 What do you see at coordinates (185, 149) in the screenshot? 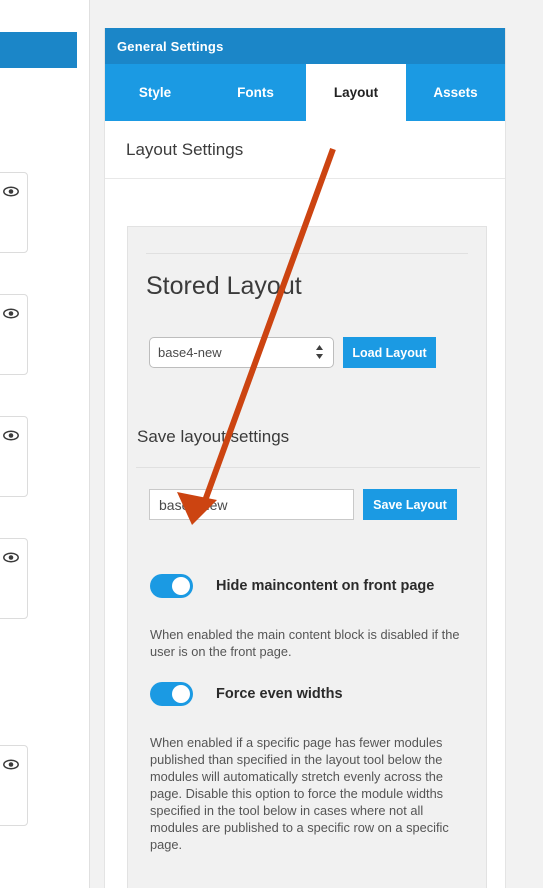
I see `section-title: Layout Settings` at bounding box center [185, 149].